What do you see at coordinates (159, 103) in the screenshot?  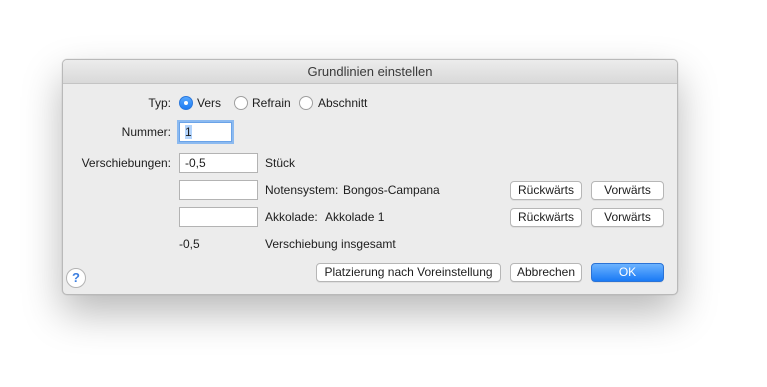 I see `typ-label: Typ:` at bounding box center [159, 103].